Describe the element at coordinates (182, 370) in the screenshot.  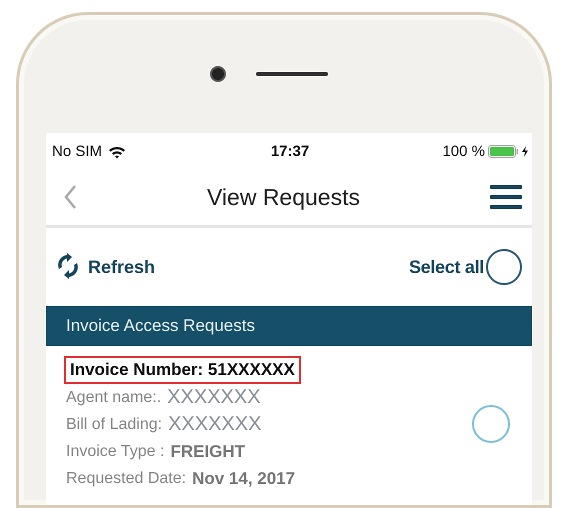
I see `invoice-number: Invoice Number: 51XXXXXX` at that location.